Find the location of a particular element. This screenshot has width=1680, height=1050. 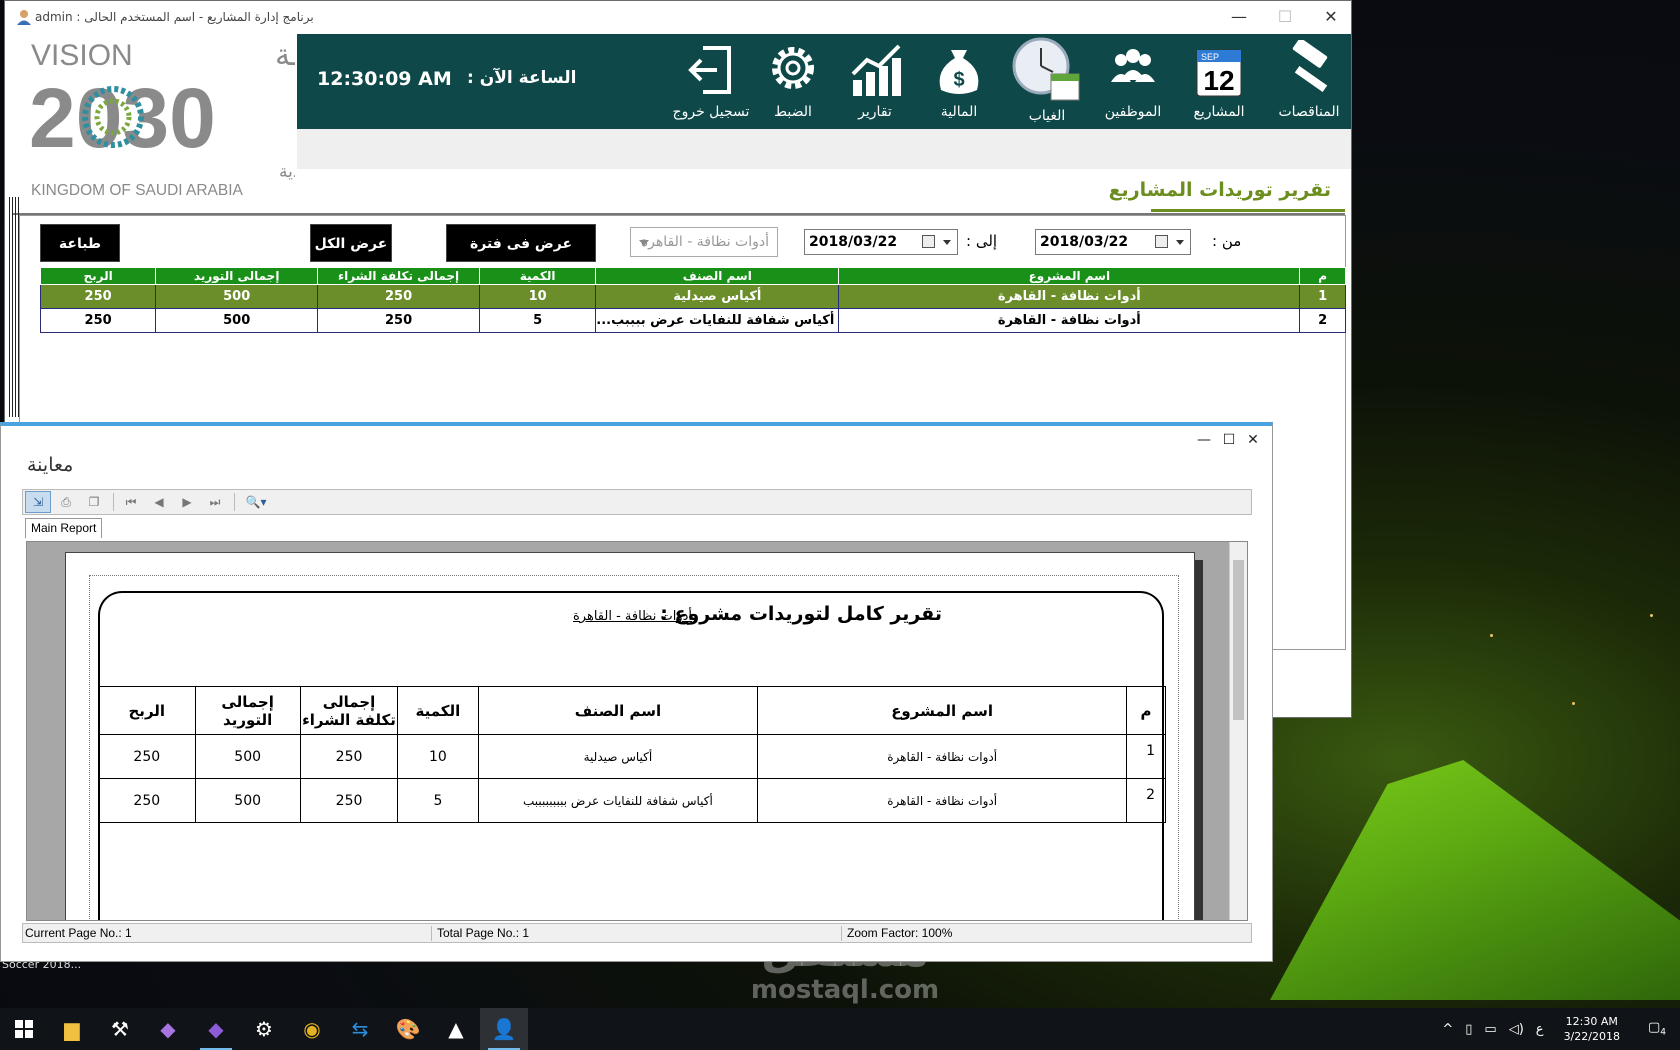

grid-header-cell: اسم الصنف is located at coordinates (717, 276).